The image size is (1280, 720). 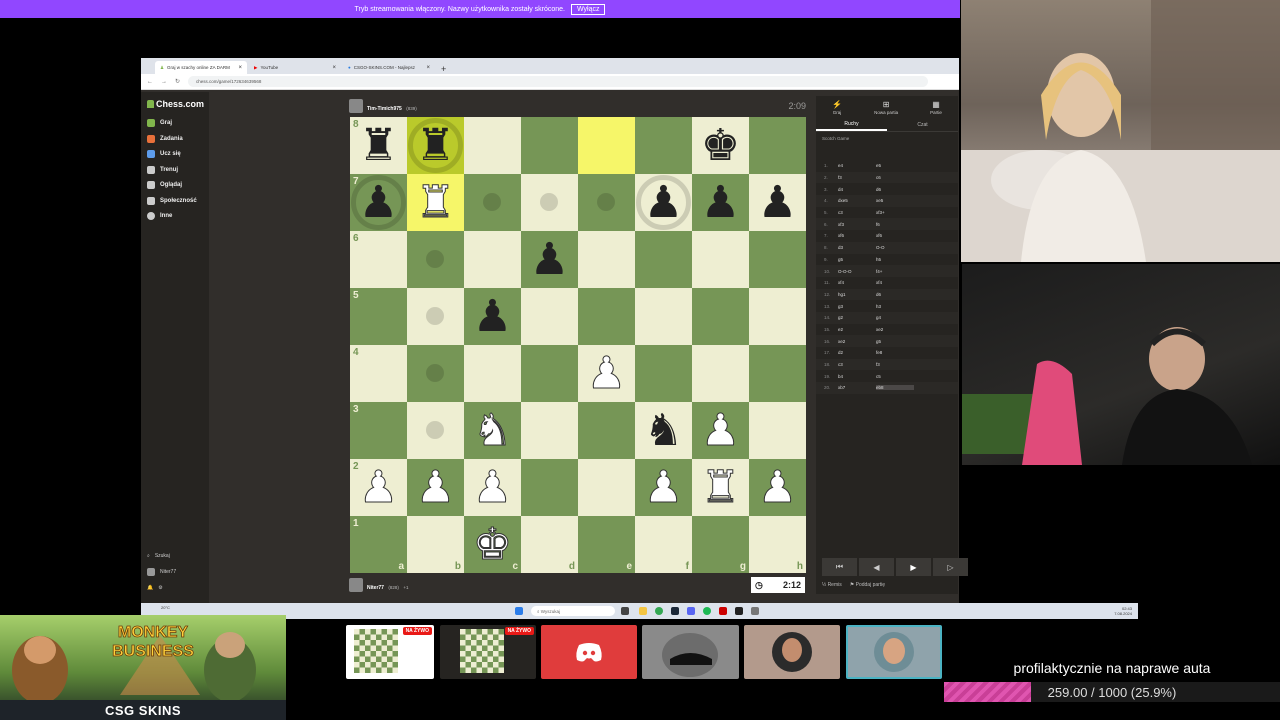 What do you see at coordinates (857, 224) in the screenshot?
I see `white-move: xf3` at bounding box center [857, 224].